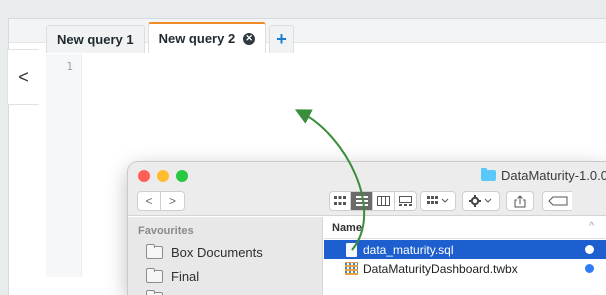  I want to click on query-tabs: New query 1 New query 2 ✕ +, so click(171, 37).